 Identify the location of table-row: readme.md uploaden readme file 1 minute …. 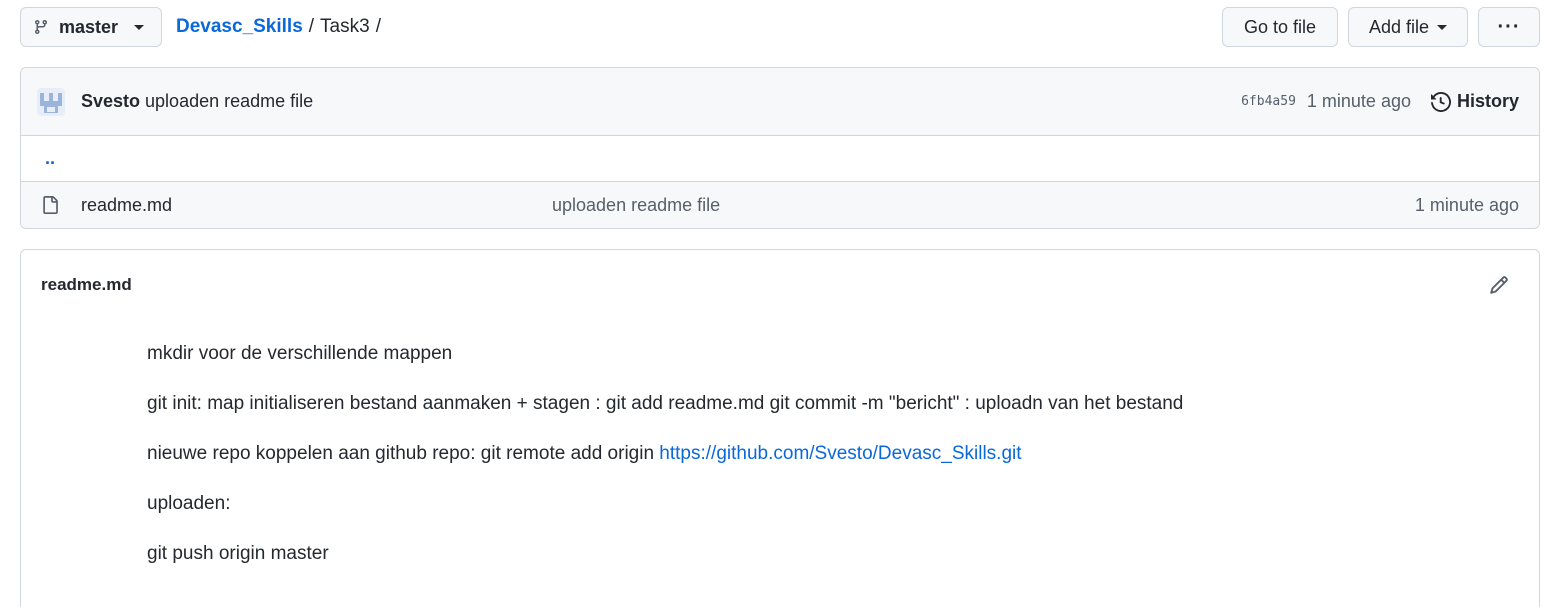
(780, 205).